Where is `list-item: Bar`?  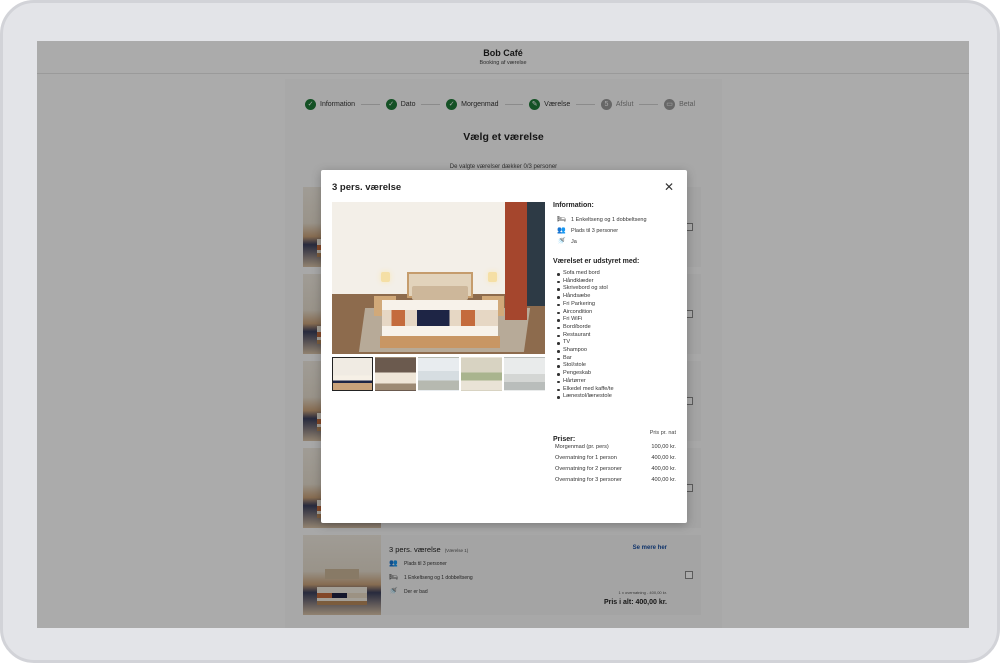 list-item: Bar is located at coordinates (618, 359).